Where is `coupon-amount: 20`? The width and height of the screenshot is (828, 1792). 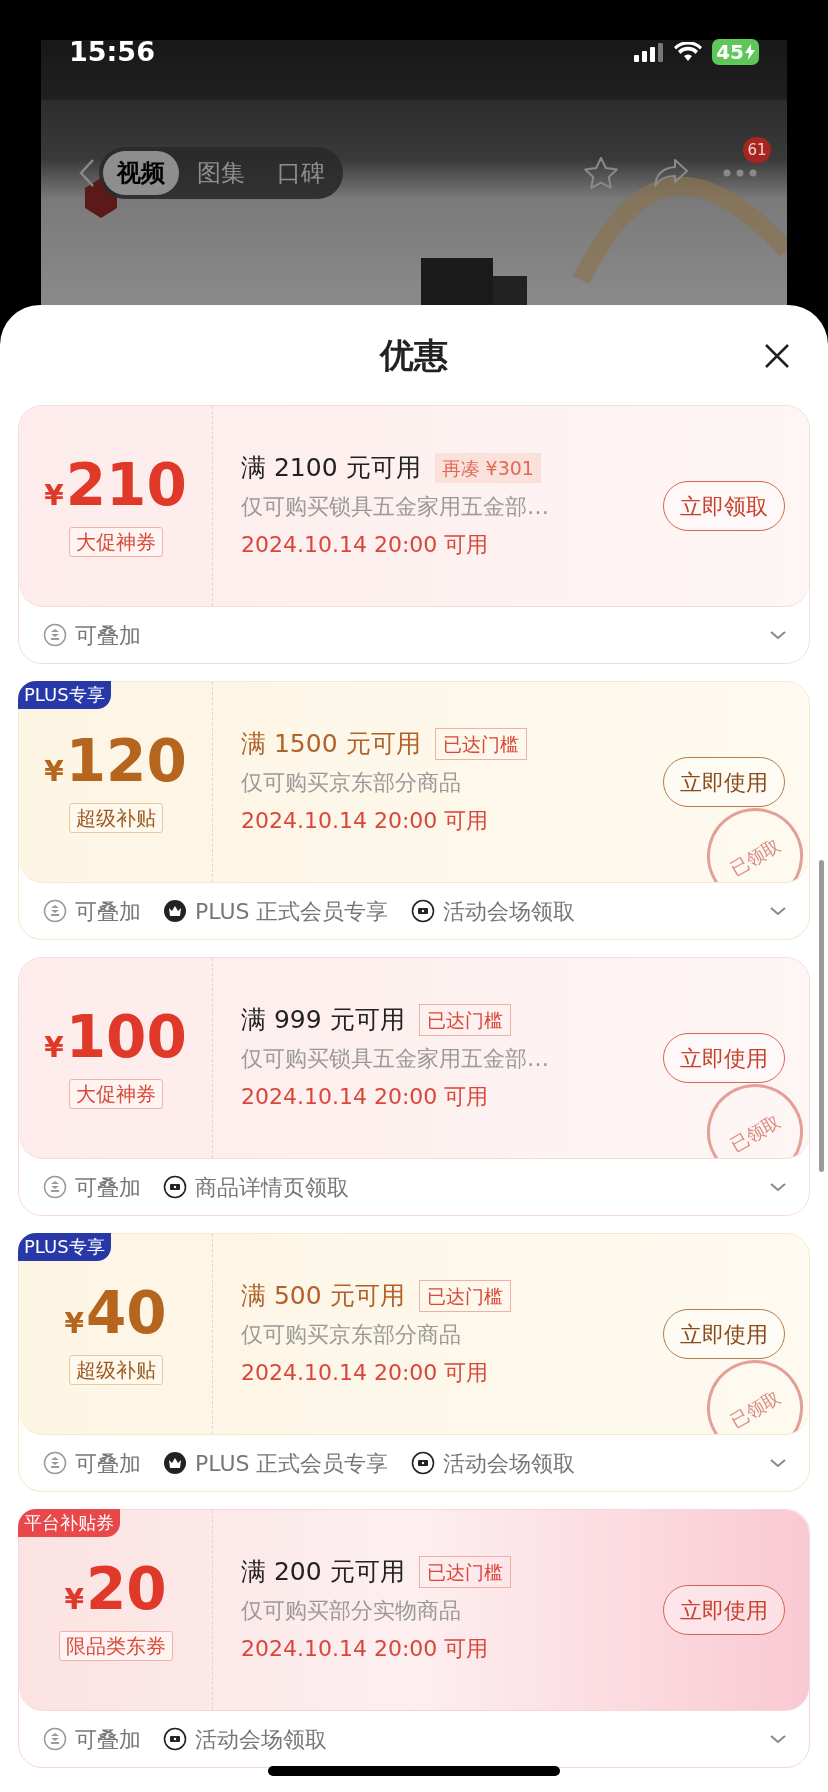
coupon-amount: 20 is located at coordinates (126, 1588).